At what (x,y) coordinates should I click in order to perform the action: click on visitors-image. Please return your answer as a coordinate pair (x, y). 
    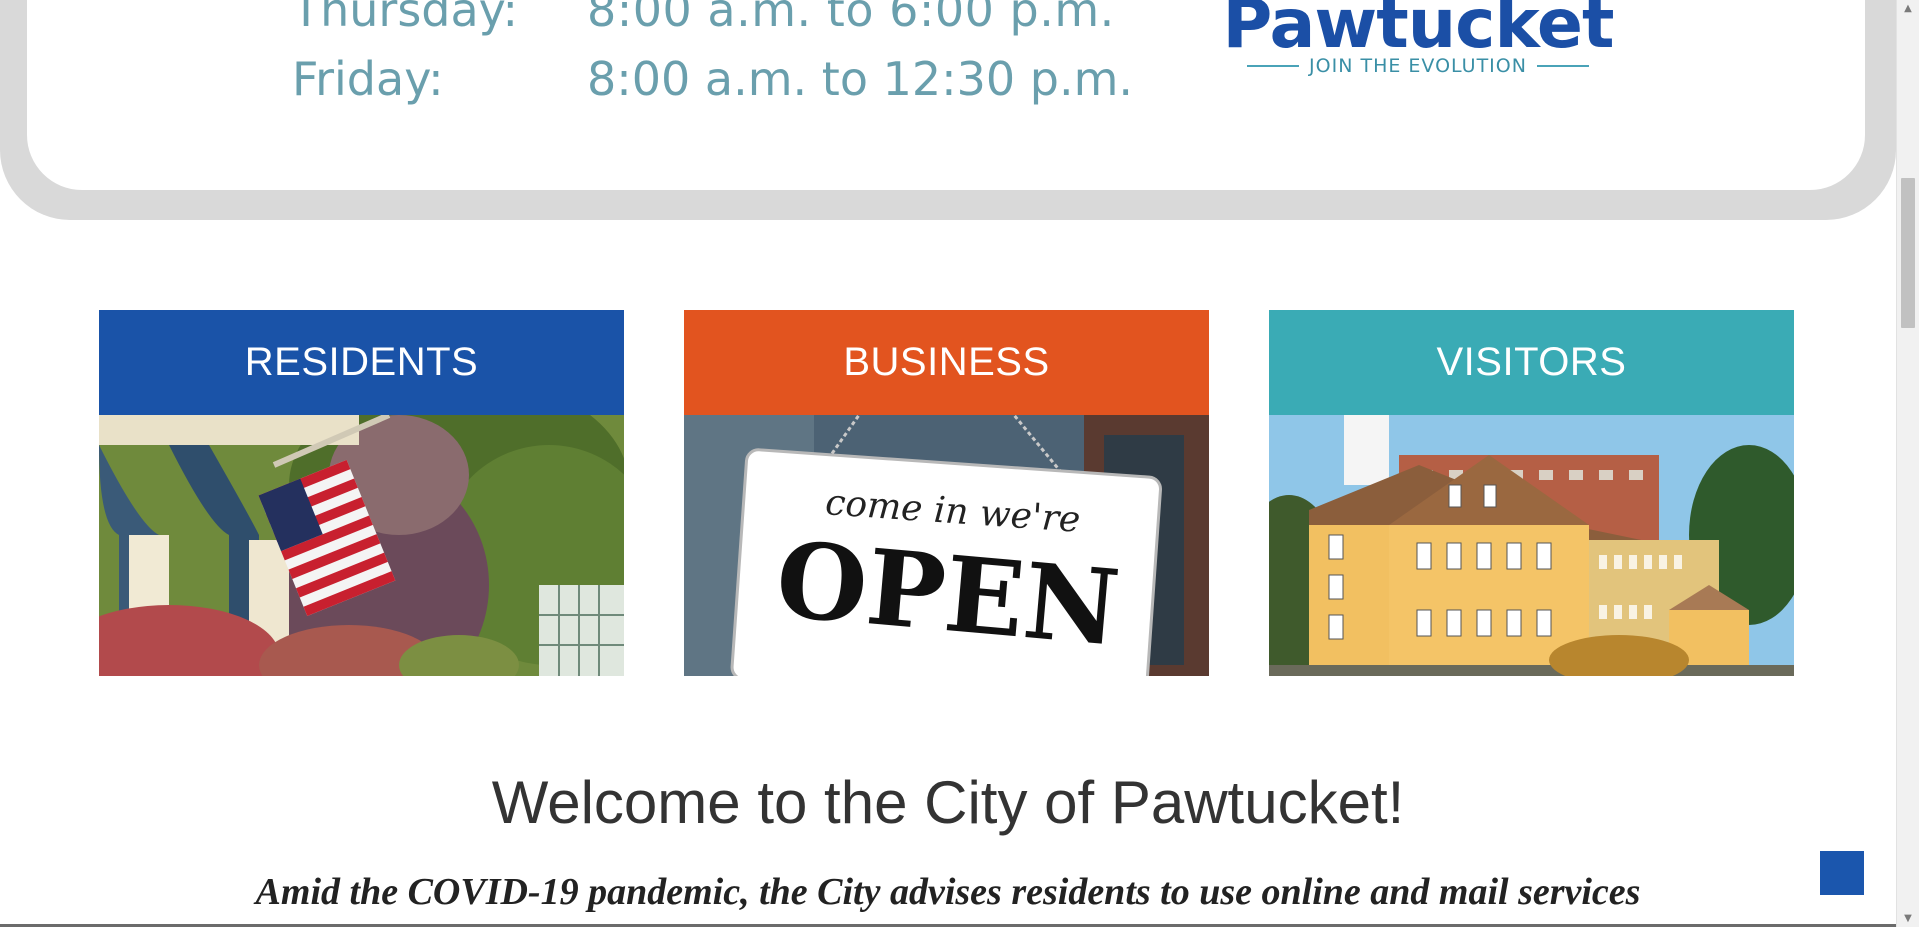
    Looking at the image, I should click on (1531, 545).